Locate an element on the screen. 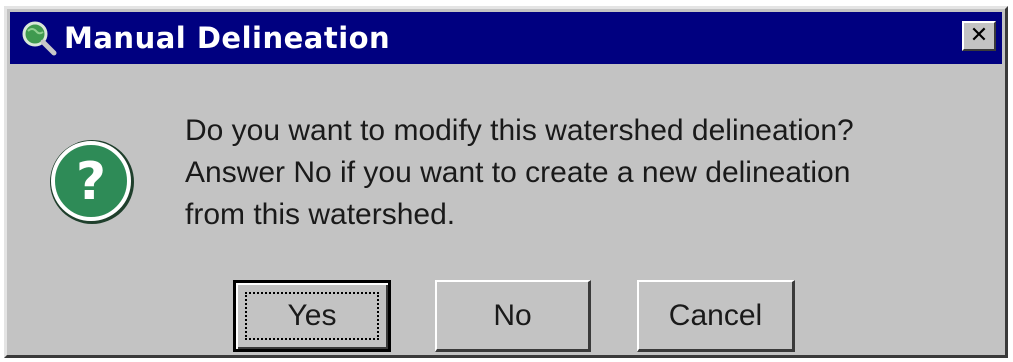  cancel-button-label: Cancel is located at coordinates (715, 315).